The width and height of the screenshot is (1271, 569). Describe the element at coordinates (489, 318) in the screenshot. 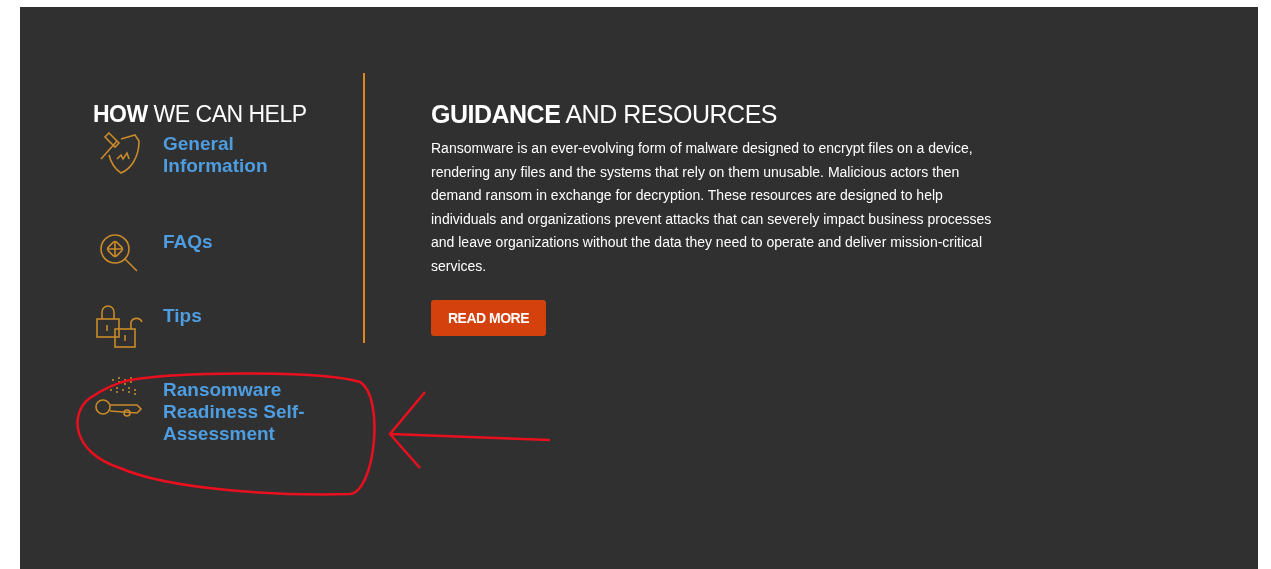

I see `read-more-button: READ MORE` at that location.